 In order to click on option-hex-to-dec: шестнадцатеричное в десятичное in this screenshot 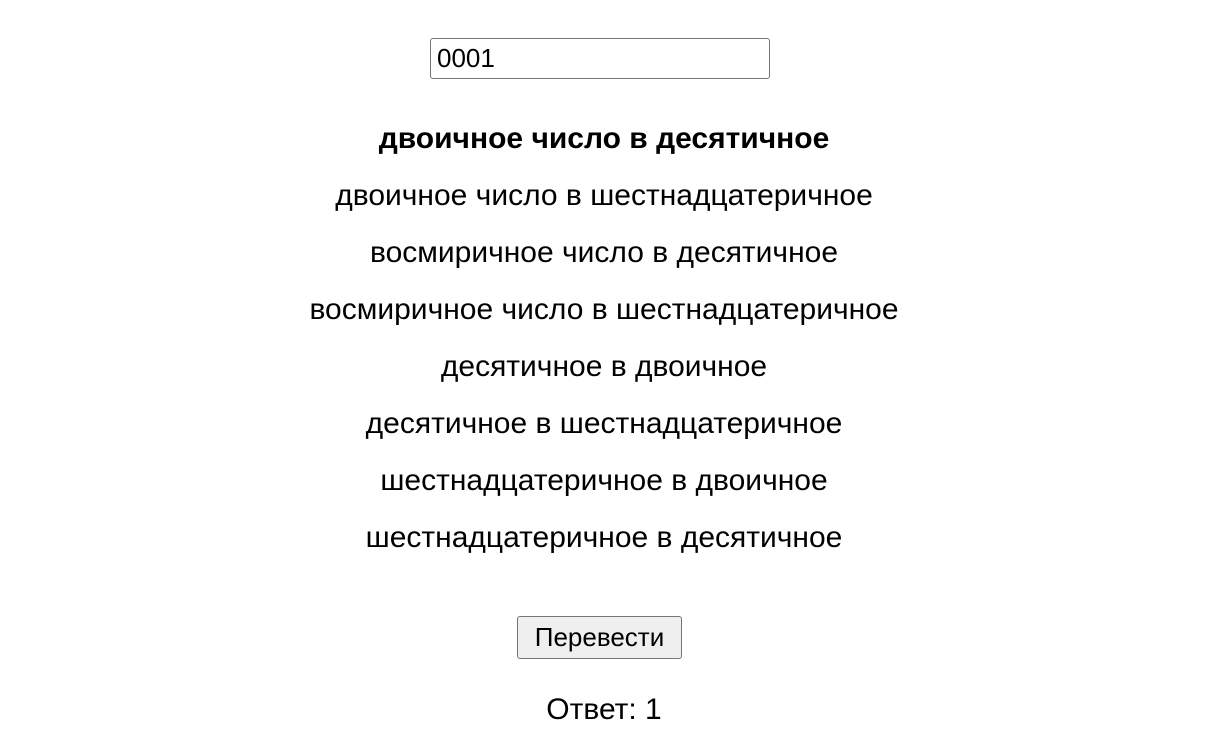, I will do `click(604, 537)`.